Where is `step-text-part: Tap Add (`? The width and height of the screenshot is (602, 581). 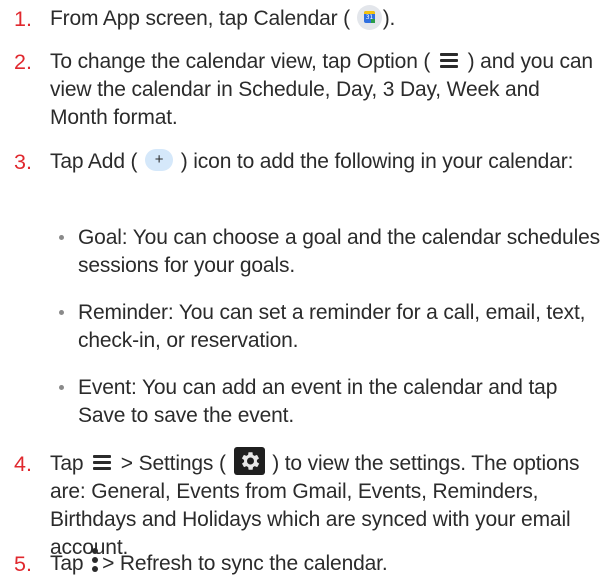
step-text-part: Tap Add ( is located at coordinates (94, 161).